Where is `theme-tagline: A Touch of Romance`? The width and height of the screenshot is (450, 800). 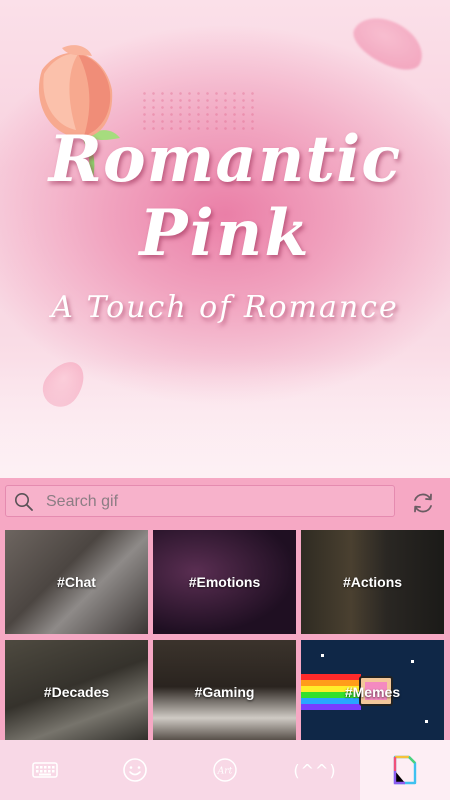
theme-tagline: A Touch of Romance is located at coordinates (225, 307).